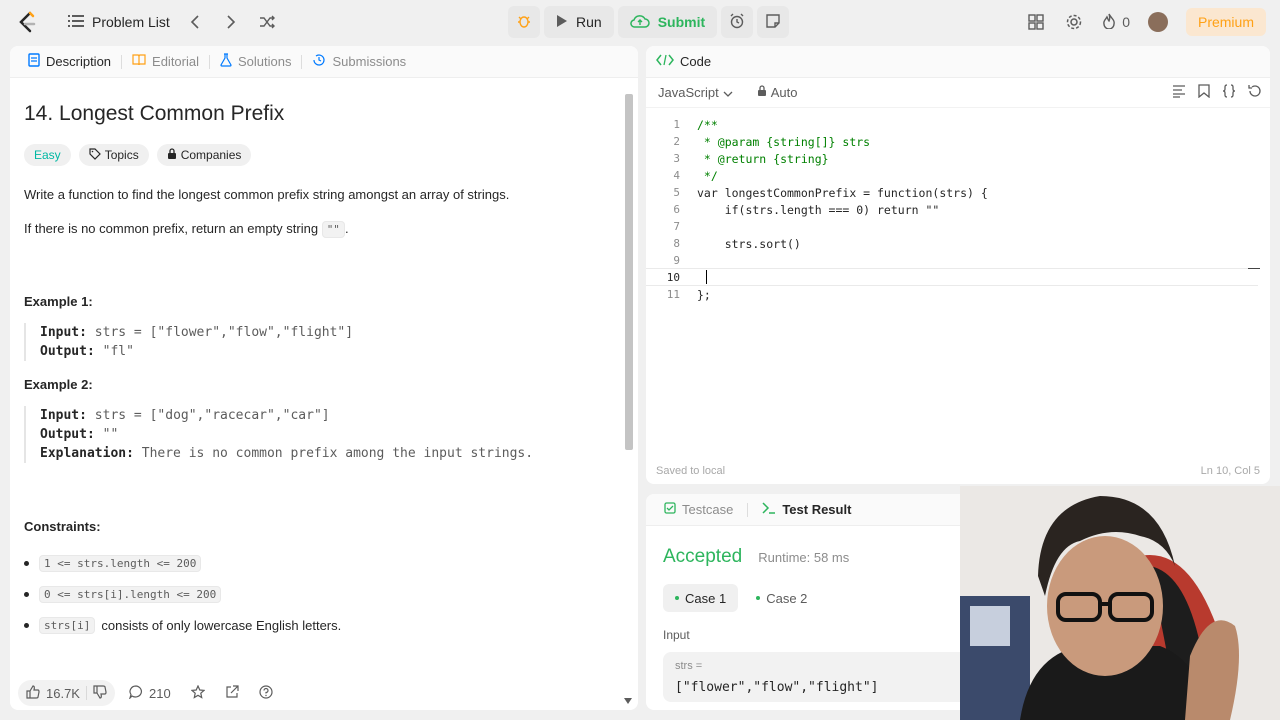 This screenshot has height=720, width=1280. What do you see at coordinates (629, 272) in the screenshot?
I see `scrollbar-thumb` at bounding box center [629, 272].